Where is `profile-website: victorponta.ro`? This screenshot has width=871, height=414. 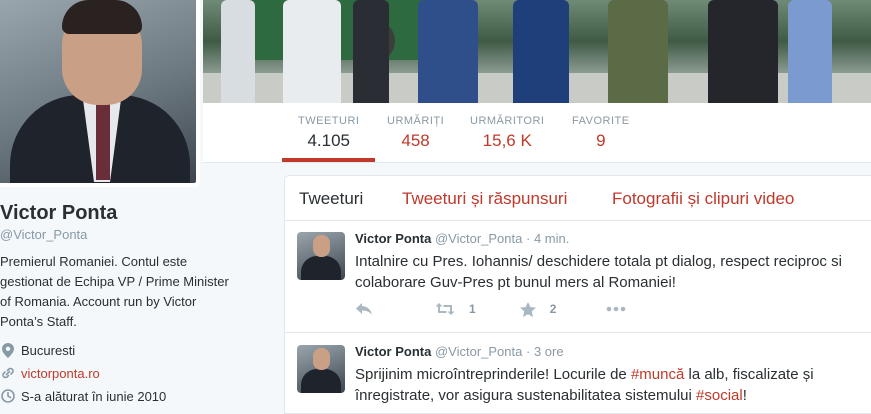
profile-website: victorponta.ro is located at coordinates (50, 373).